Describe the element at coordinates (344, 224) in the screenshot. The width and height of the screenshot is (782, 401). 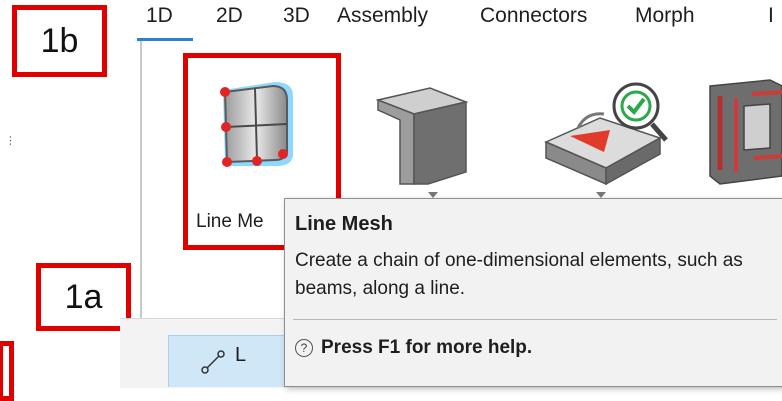
I see `tooltip-title: Line Mesh` at that location.